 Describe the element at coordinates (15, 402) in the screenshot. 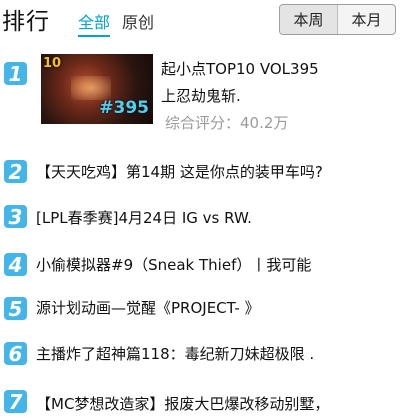

I see `rank-badge-7: 7` at that location.